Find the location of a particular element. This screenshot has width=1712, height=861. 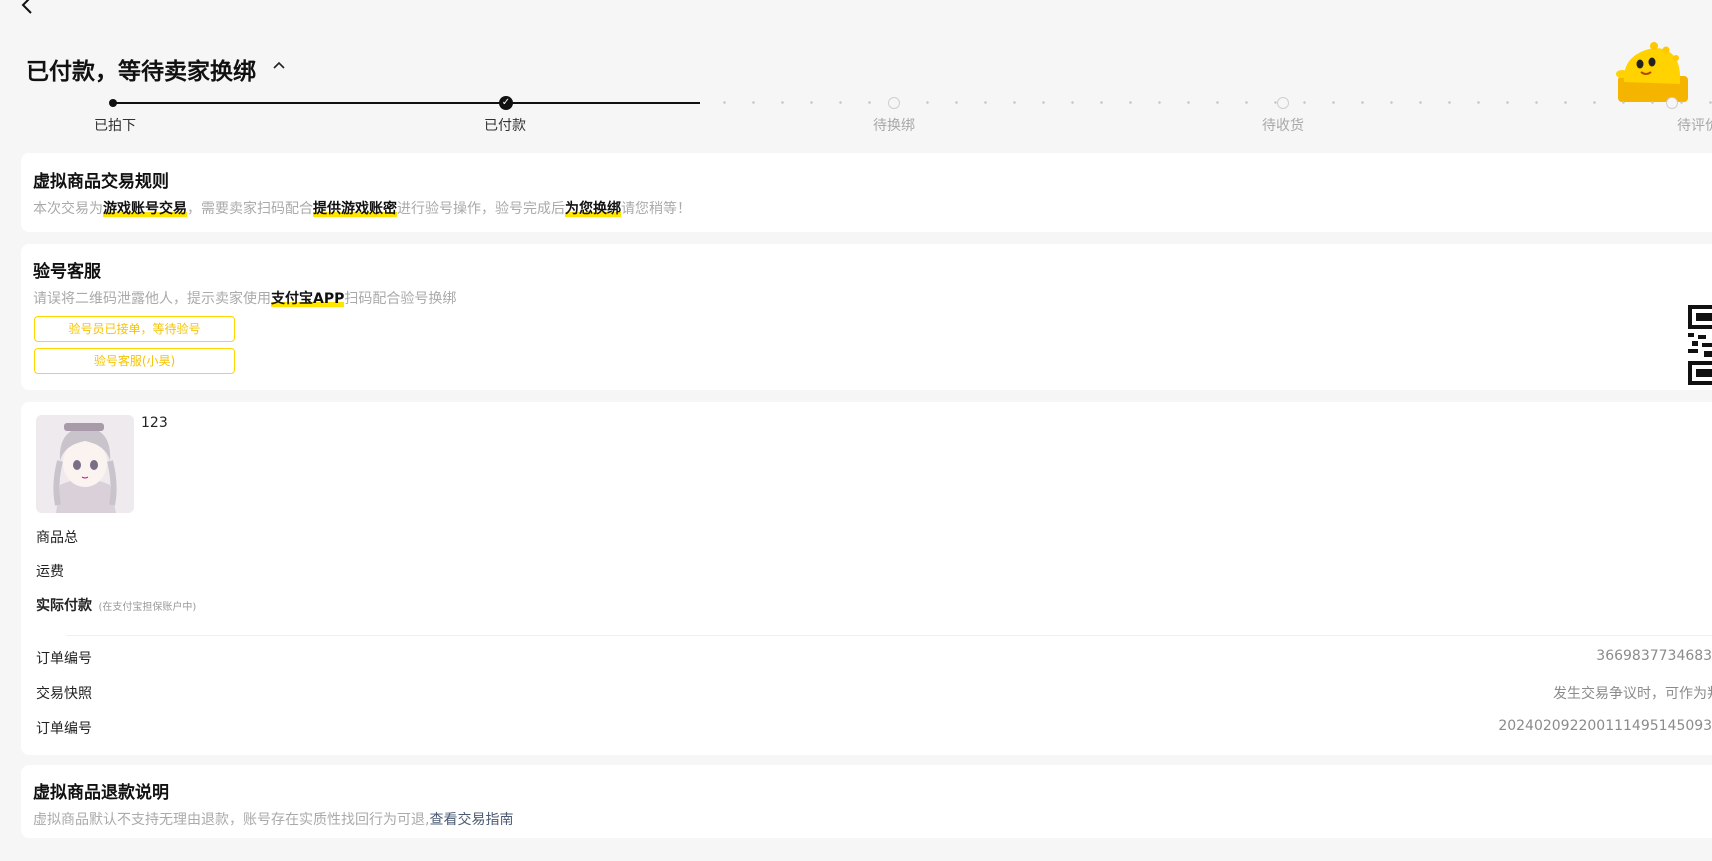

chevron-up-icon is located at coordinates (279, 65).